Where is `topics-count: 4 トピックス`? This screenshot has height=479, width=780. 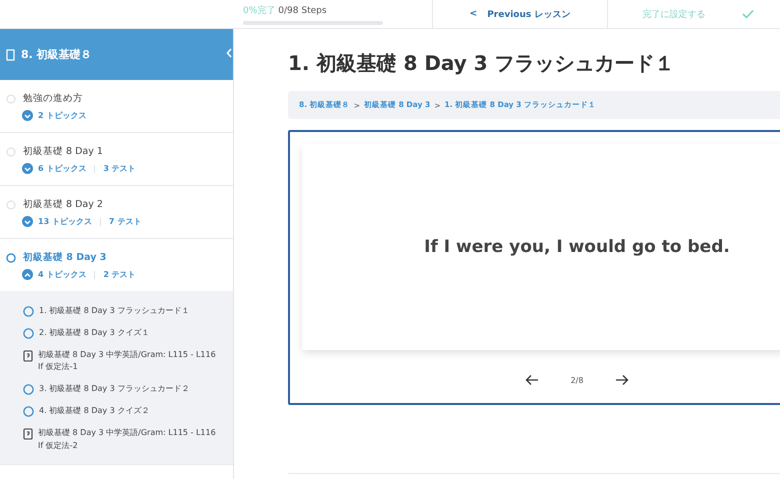 topics-count: 4 トピックス is located at coordinates (62, 274).